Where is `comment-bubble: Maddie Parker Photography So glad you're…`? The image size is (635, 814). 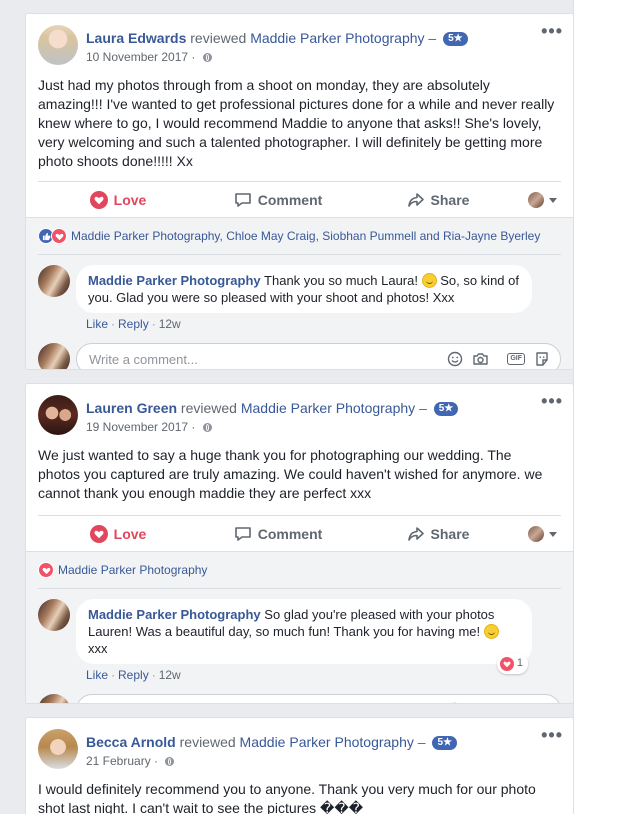
comment-bubble: Maddie Parker Photography So glad you're… is located at coordinates (304, 636).